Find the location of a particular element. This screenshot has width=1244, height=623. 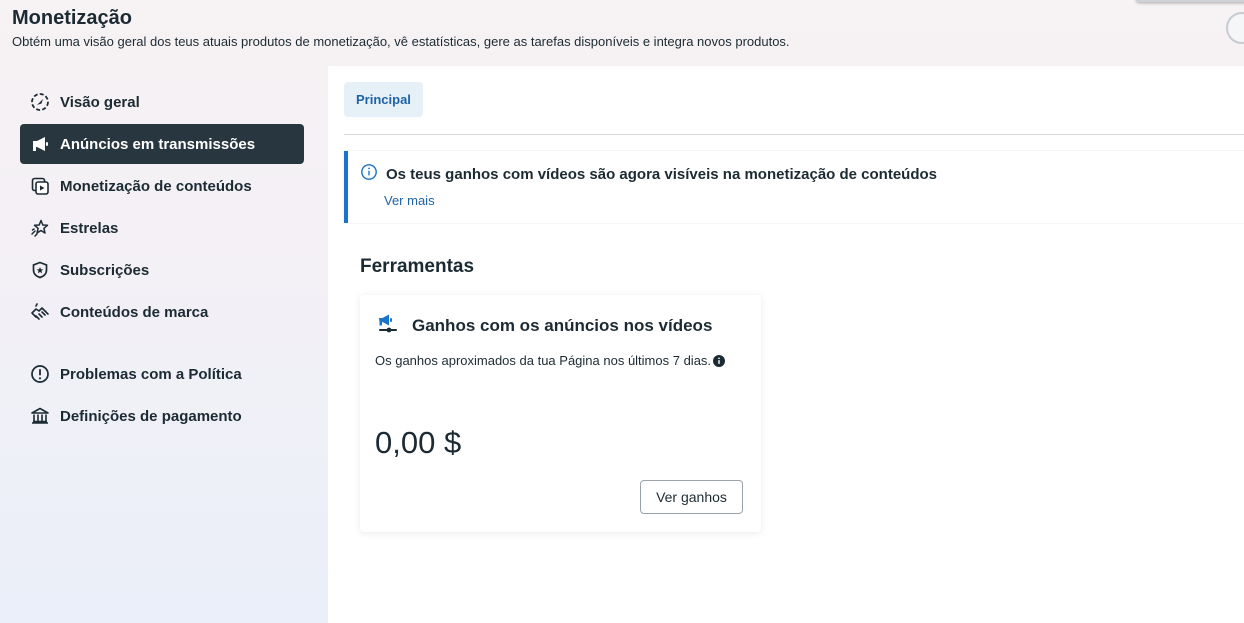

content-play-icon is located at coordinates (40, 186).